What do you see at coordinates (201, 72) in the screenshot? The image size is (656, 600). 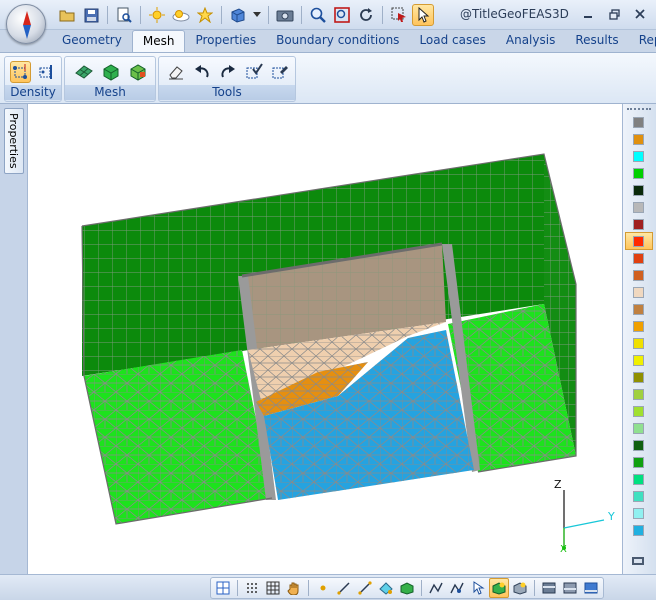 I see `undo-icon` at bounding box center [201, 72].